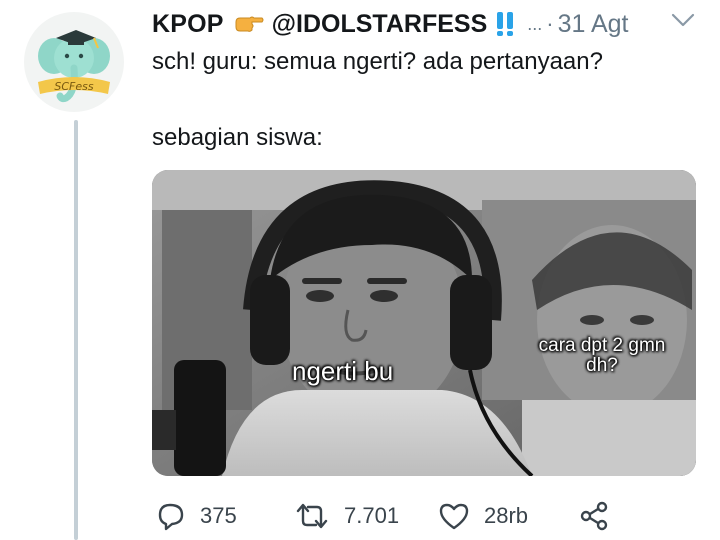  I want to click on retweet-button: 7.701, so click(346, 516).